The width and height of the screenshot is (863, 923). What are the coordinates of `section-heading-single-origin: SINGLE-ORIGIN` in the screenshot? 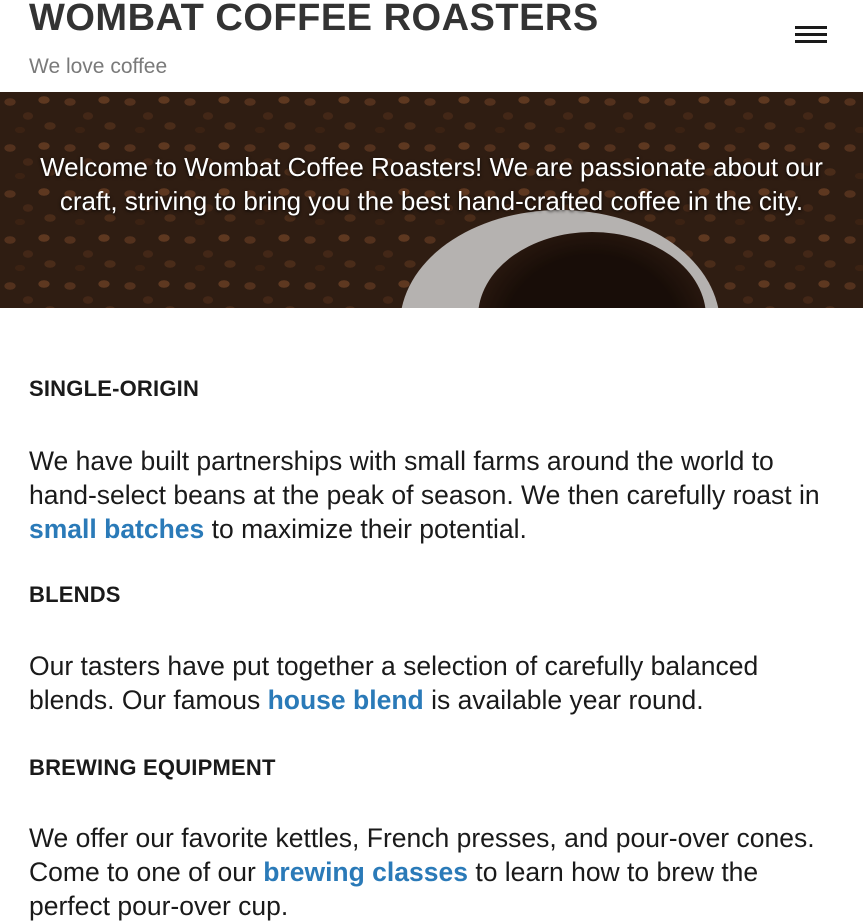 It's located at (114, 388).